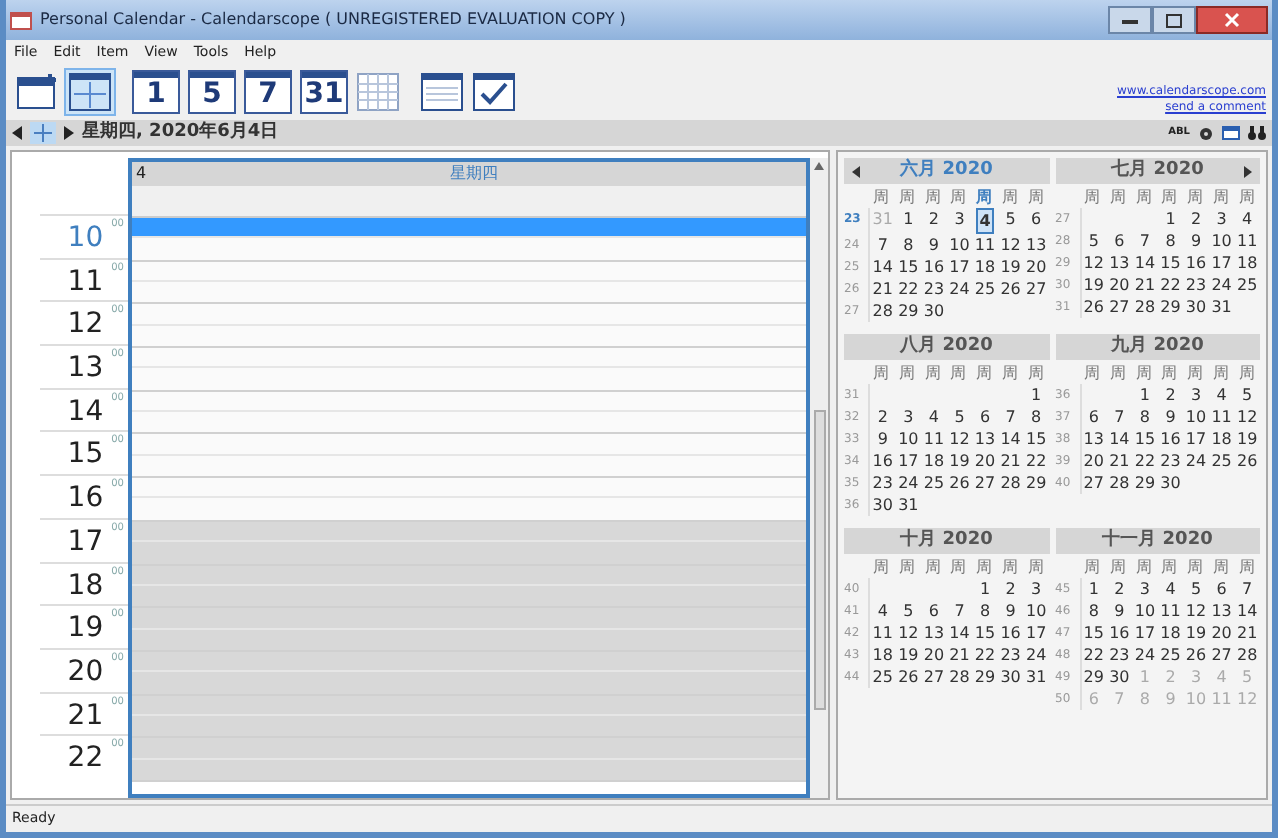  I want to click on all-day-area, so click(469, 202).